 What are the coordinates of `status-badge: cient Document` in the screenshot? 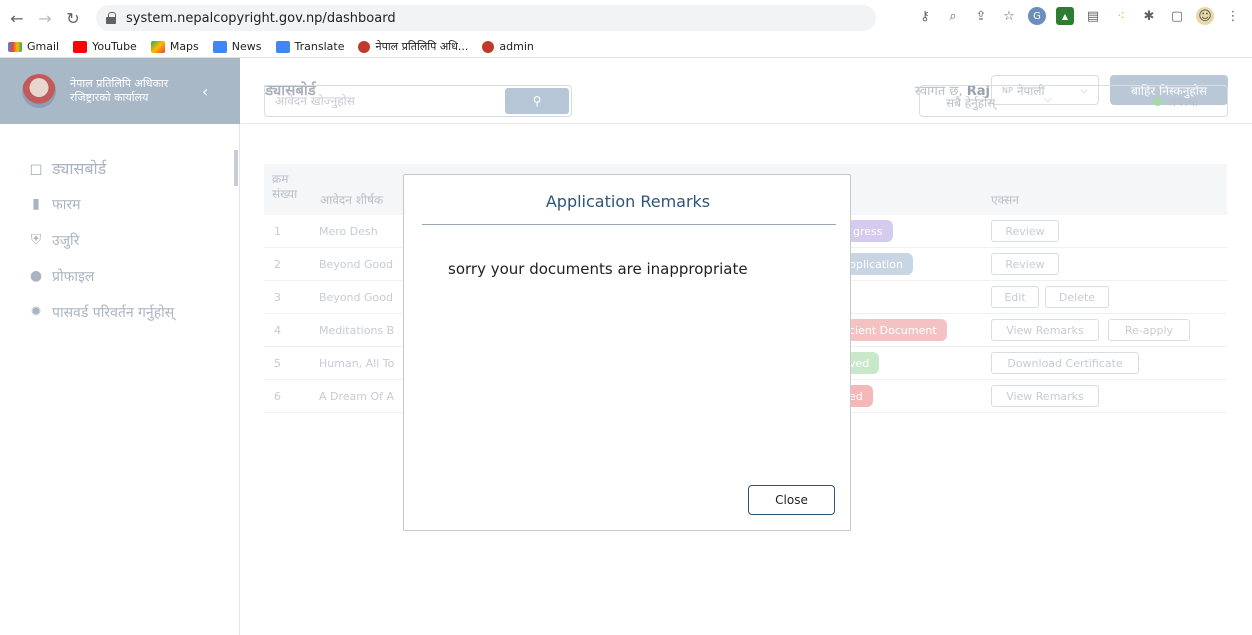 It's located at (897, 330).